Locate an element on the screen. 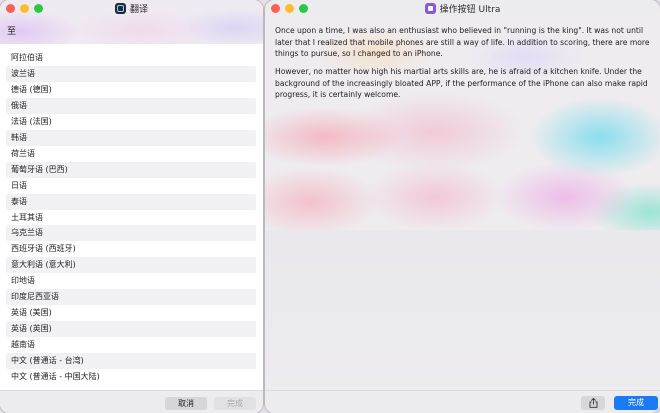 The image size is (660, 413). right-traffic-lights is located at coordinates (289, 8).